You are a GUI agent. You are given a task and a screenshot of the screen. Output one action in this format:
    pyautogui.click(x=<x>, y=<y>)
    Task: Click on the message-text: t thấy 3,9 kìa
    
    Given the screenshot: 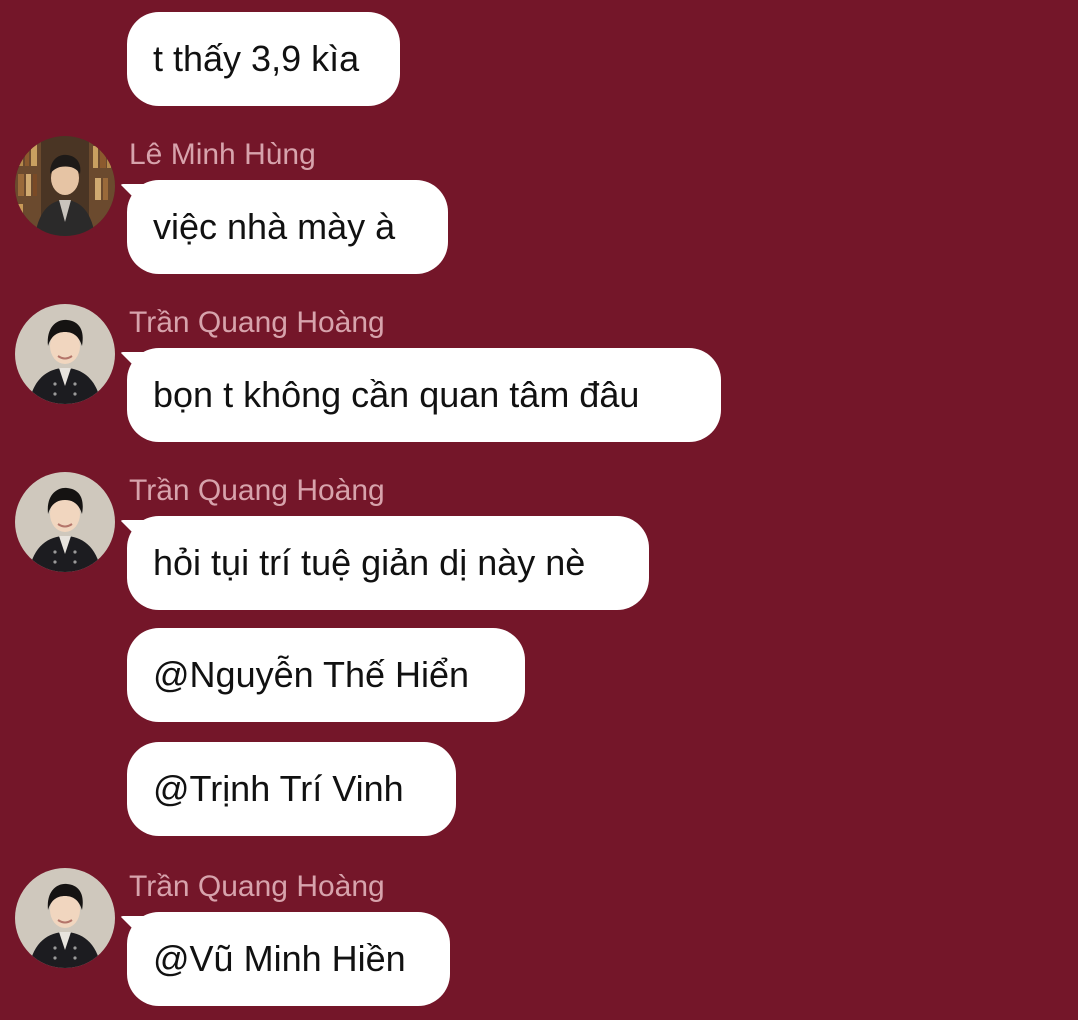 What is the action you would take?
    pyautogui.click(x=256, y=58)
    